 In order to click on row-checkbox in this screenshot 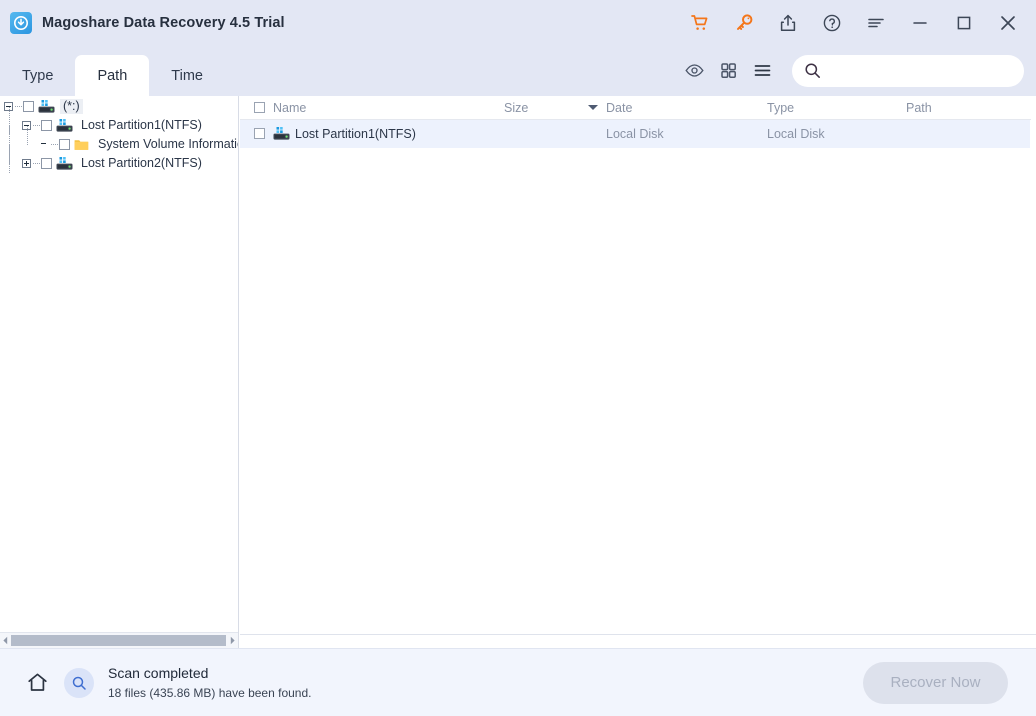, I will do `click(259, 133)`.